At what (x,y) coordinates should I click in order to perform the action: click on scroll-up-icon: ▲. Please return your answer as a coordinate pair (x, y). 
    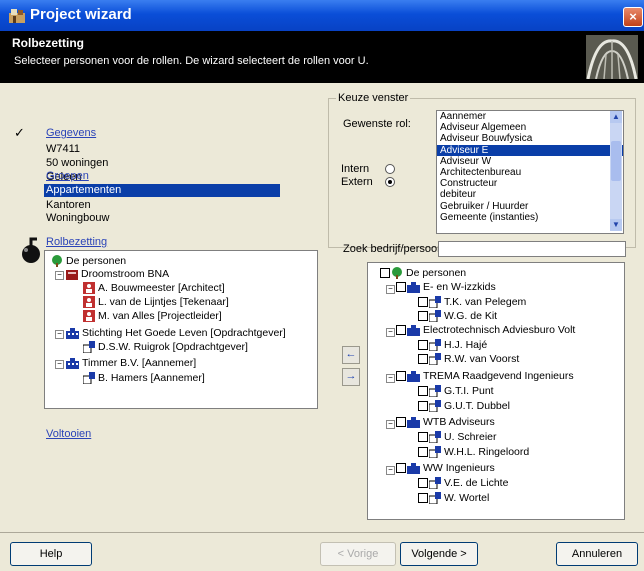
    Looking at the image, I should click on (616, 117).